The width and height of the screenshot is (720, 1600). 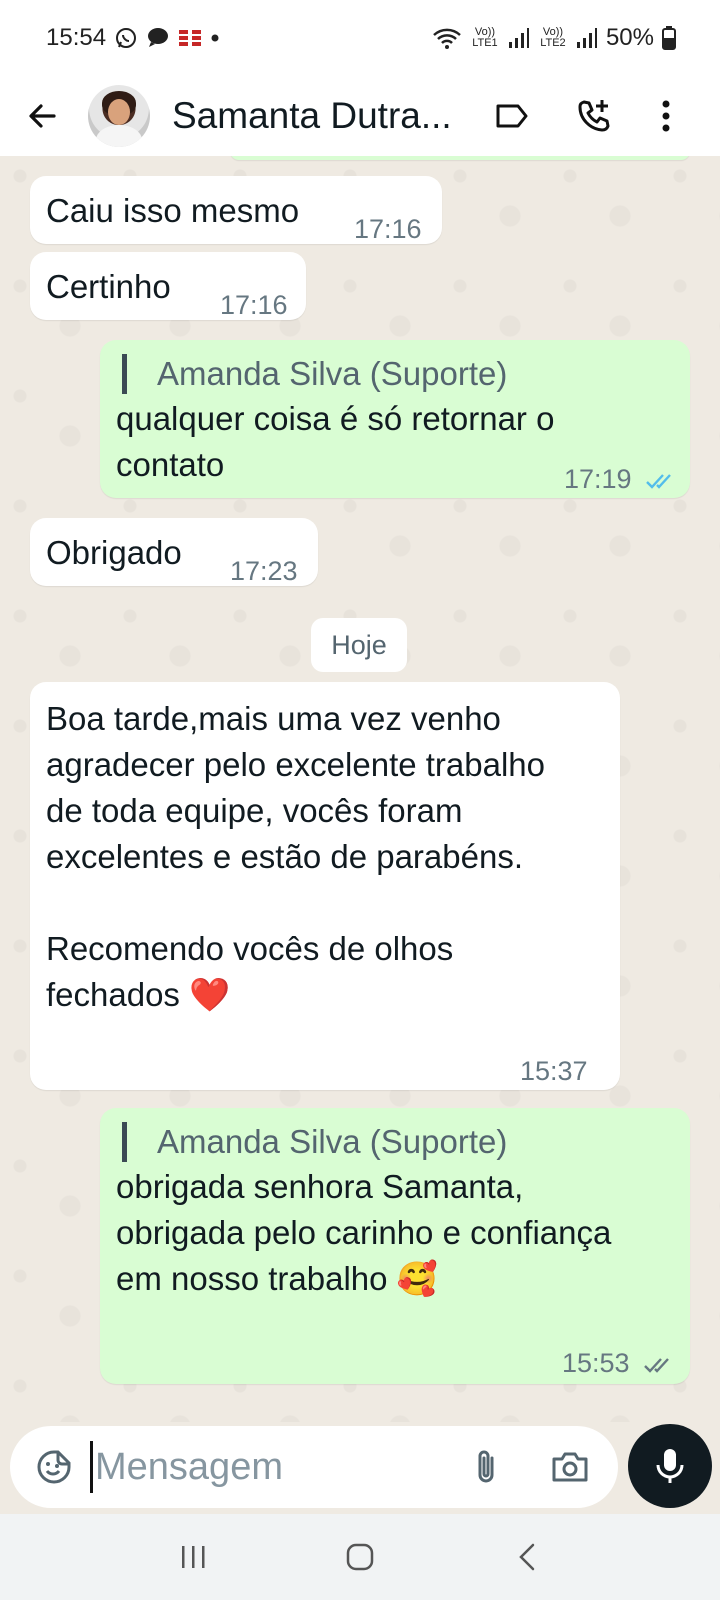 What do you see at coordinates (658, 481) in the screenshot?
I see `read-double-check-icon` at bounding box center [658, 481].